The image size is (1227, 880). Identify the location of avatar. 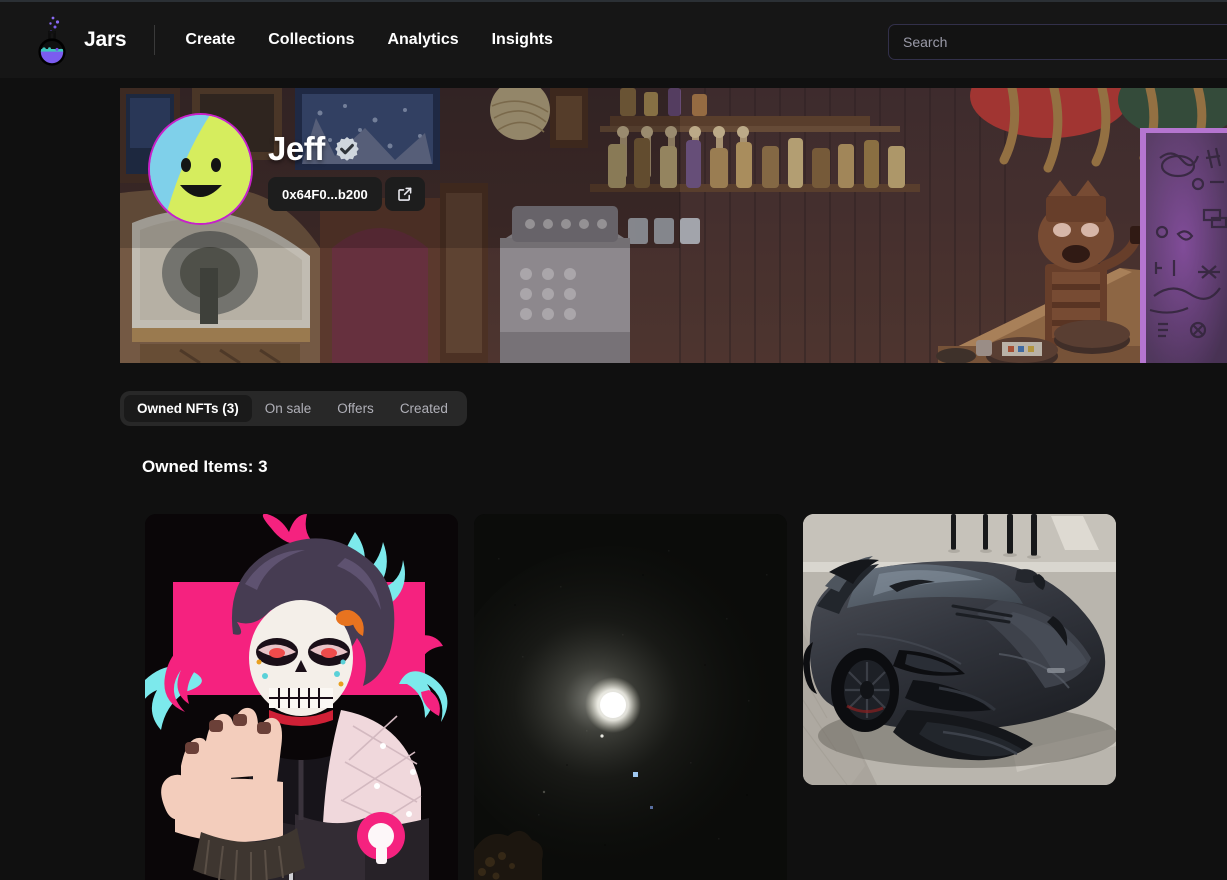
(200, 169).